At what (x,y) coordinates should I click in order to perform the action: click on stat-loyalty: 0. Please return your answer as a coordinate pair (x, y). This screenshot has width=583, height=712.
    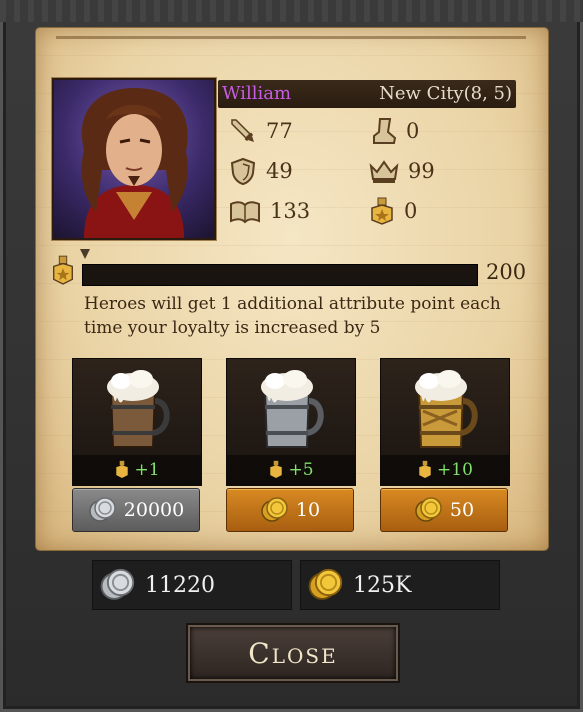
    Looking at the image, I should click on (392, 211).